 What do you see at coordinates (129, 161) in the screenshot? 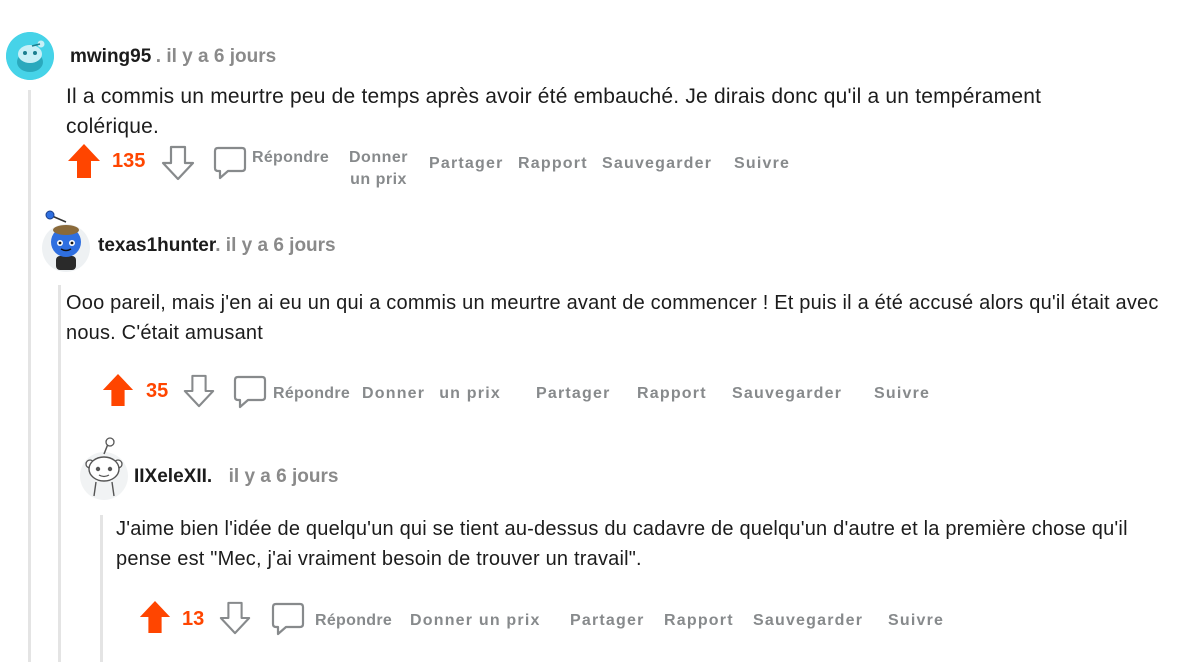
I see `vote-score: 135` at bounding box center [129, 161].